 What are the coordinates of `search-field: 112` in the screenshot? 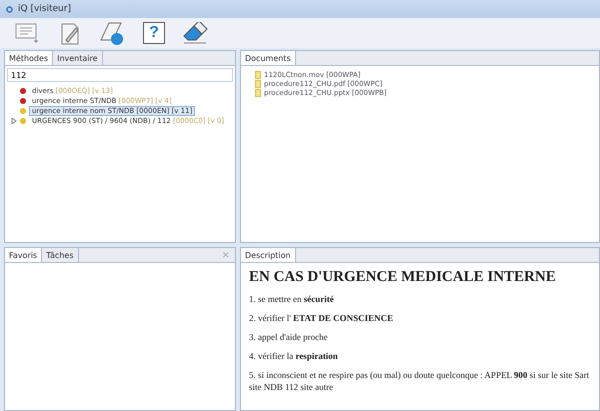 It's located at (120, 75).